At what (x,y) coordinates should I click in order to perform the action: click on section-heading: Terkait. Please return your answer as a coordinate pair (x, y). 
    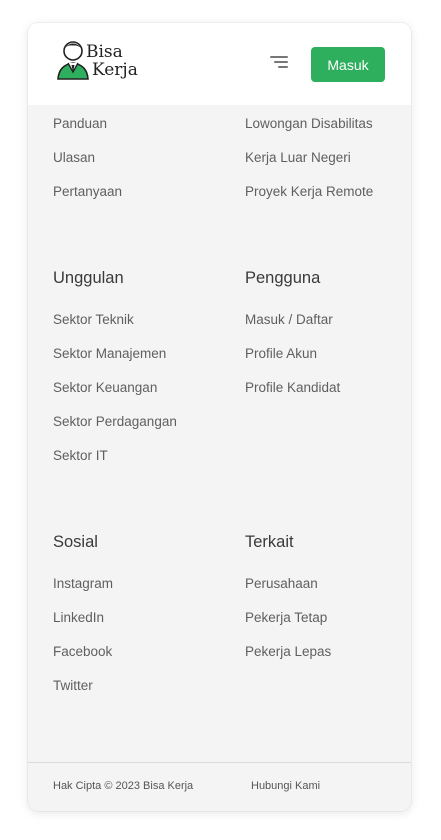
    Looking at the image, I should click on (269, 542).